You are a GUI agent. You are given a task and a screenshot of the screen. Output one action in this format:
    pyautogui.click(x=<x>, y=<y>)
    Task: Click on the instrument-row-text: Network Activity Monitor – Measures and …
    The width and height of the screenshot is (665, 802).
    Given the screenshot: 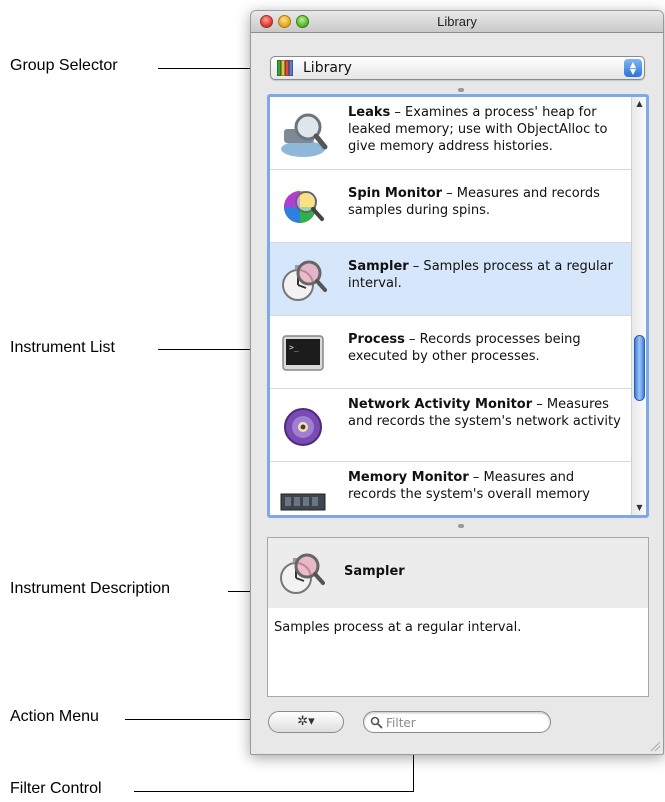 What is the action you would take?
    pyautogui.click(x=486, y=413)
    